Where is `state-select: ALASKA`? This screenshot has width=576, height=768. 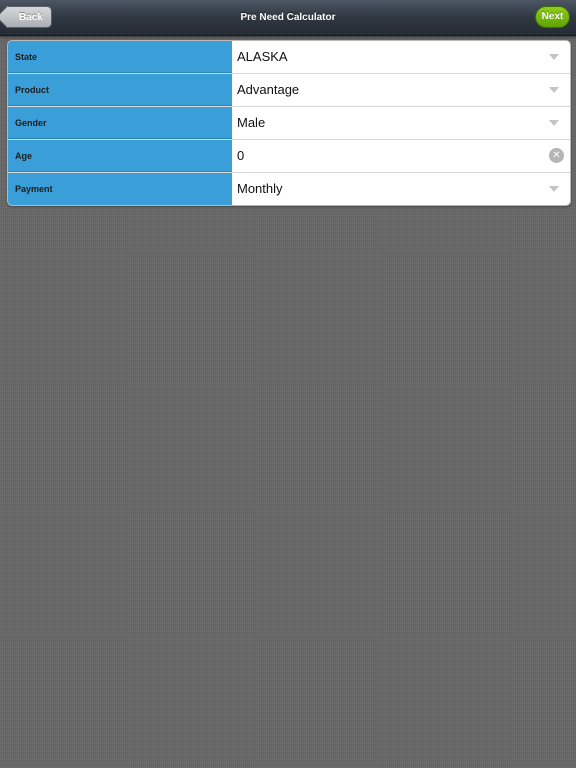 state-select: ALASKA is located at coordinates (388, 57).